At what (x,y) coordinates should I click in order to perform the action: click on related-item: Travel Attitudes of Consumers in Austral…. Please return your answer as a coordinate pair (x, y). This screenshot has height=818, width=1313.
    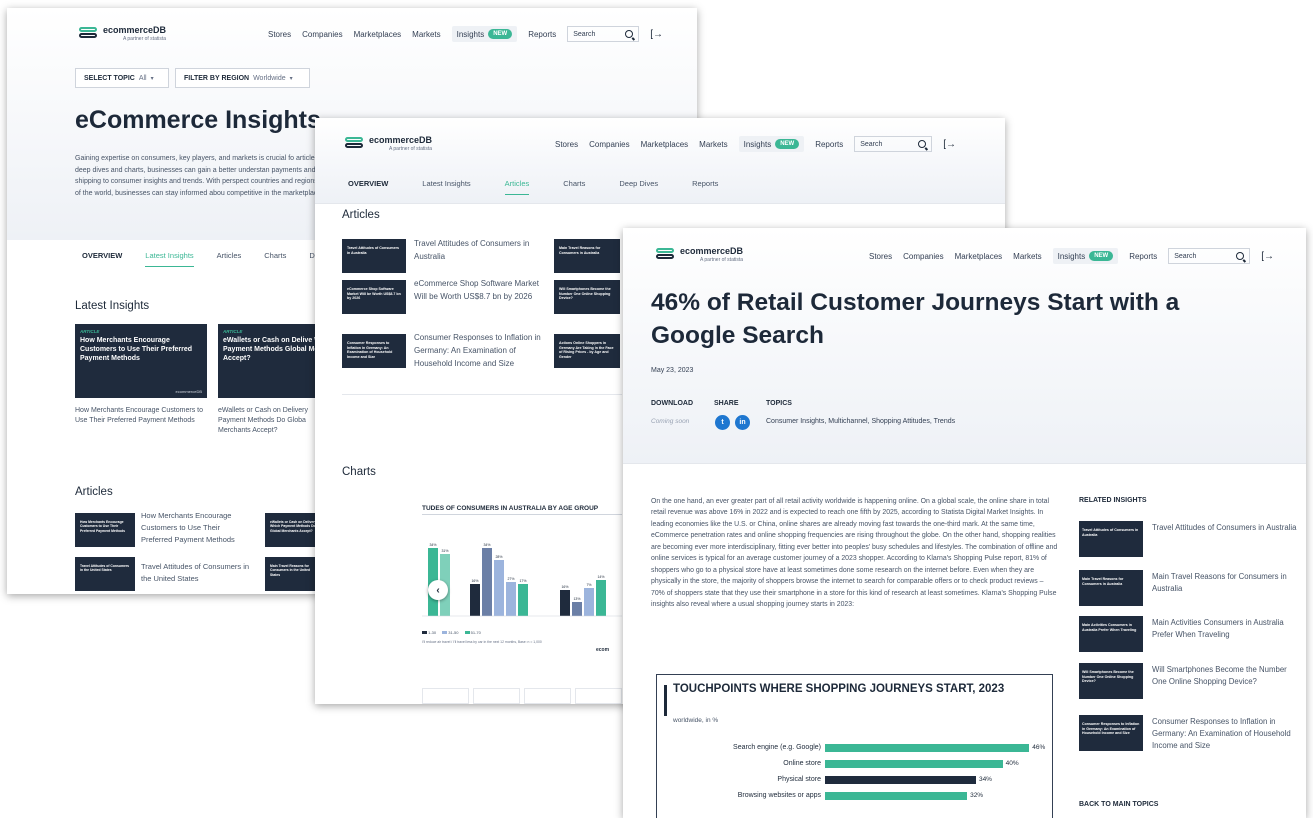
    Looking at the image, I should click on (1190, 541).